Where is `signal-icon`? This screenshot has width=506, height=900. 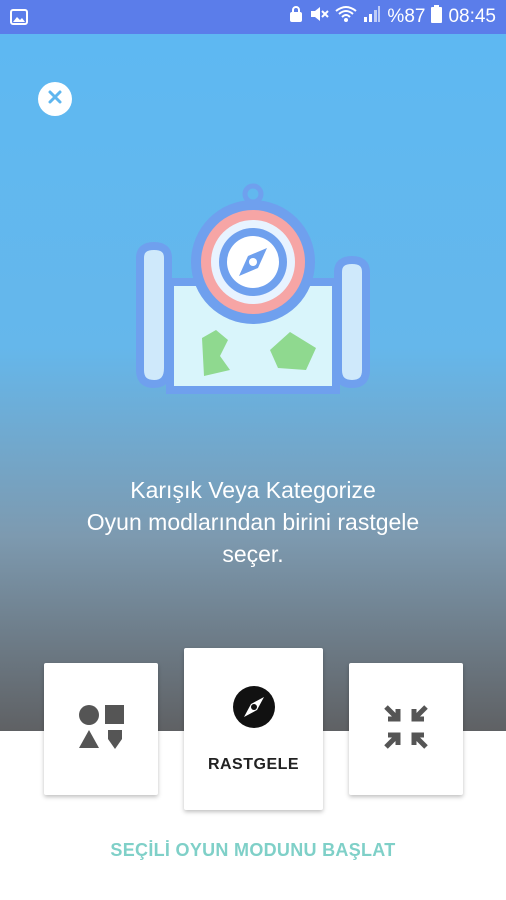
signal-icon is located at coordinates (372, 17).